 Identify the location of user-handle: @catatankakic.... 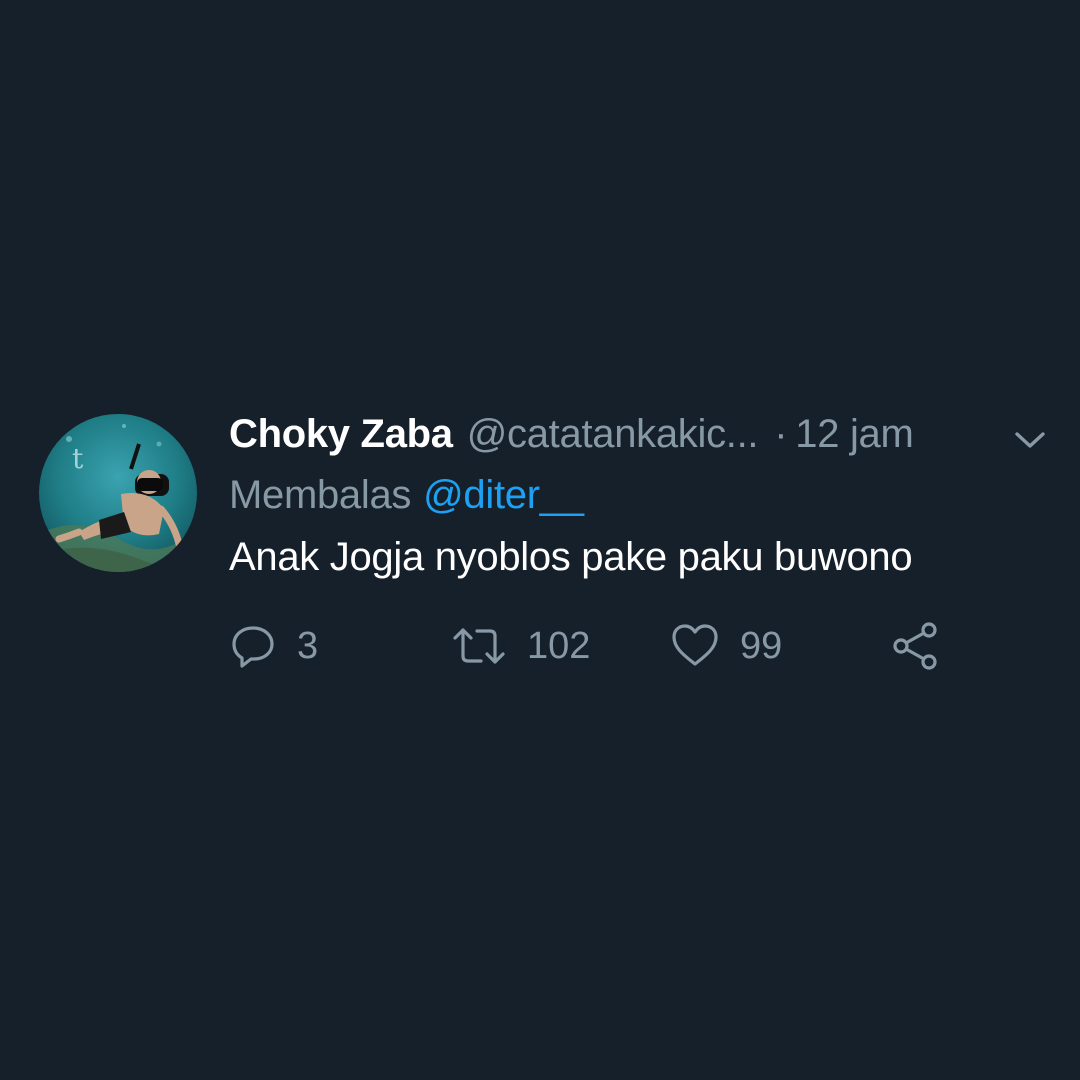
(613, 434).